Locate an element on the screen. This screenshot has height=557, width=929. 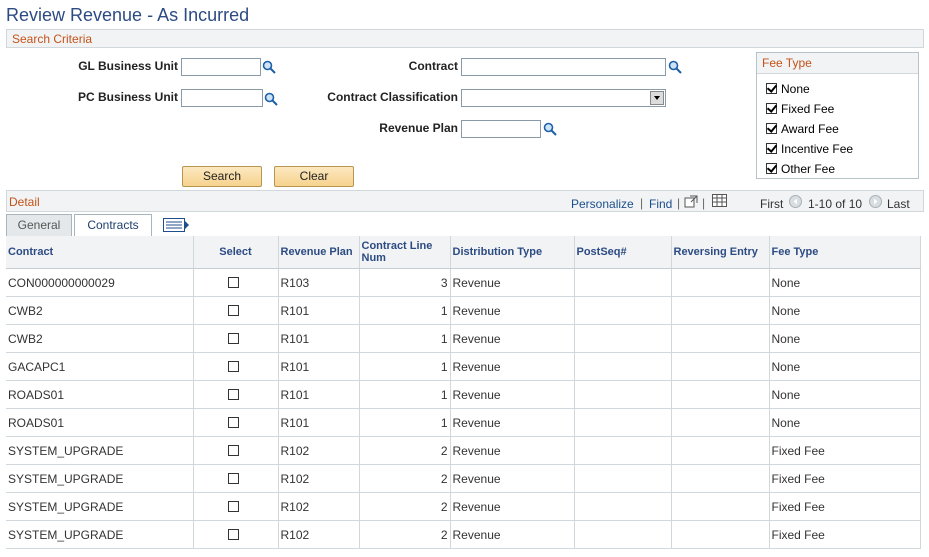
revenue-plan-input is located at coordinates (501, 129).